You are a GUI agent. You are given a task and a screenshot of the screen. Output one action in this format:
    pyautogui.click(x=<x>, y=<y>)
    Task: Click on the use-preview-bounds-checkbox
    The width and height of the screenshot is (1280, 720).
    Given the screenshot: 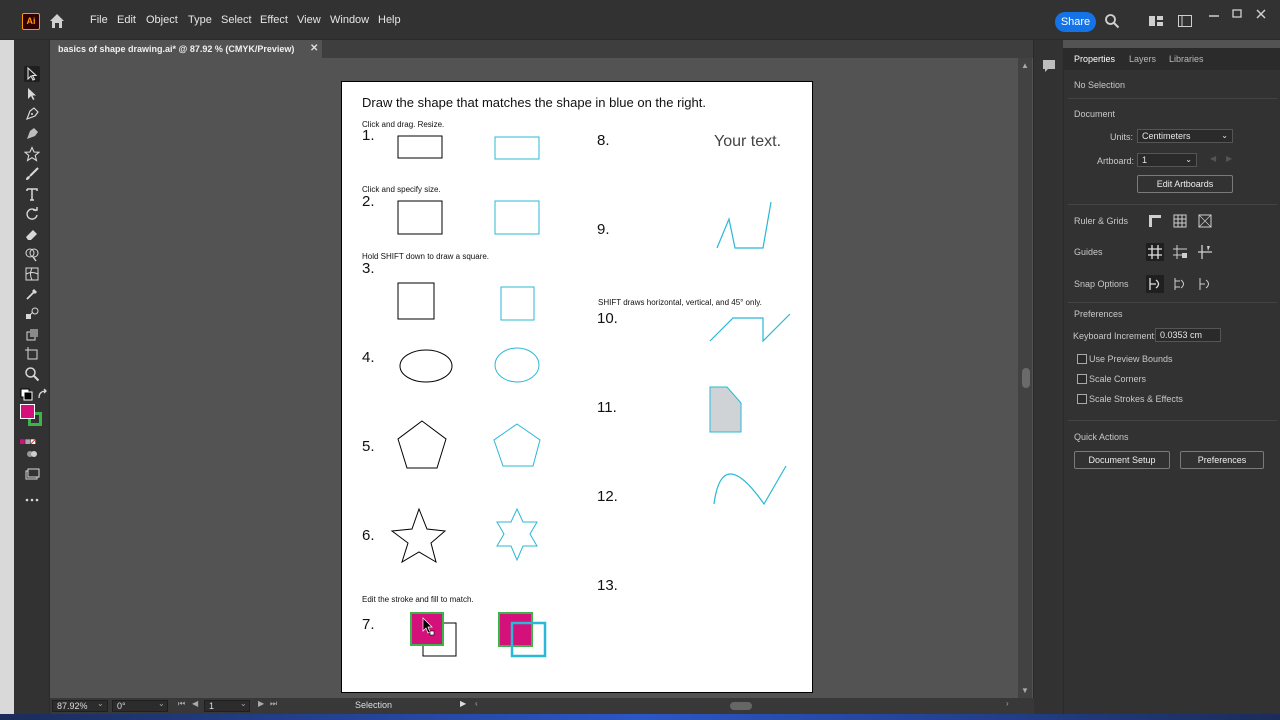 What is the action you would take?
    pyautogui.click(x=1082, y=359)
    